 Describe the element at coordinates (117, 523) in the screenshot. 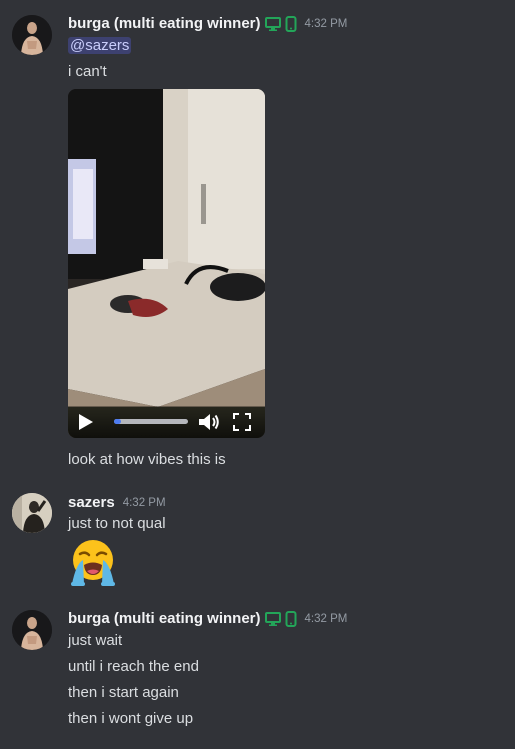

I see `message-text: just to not qual` at that location.